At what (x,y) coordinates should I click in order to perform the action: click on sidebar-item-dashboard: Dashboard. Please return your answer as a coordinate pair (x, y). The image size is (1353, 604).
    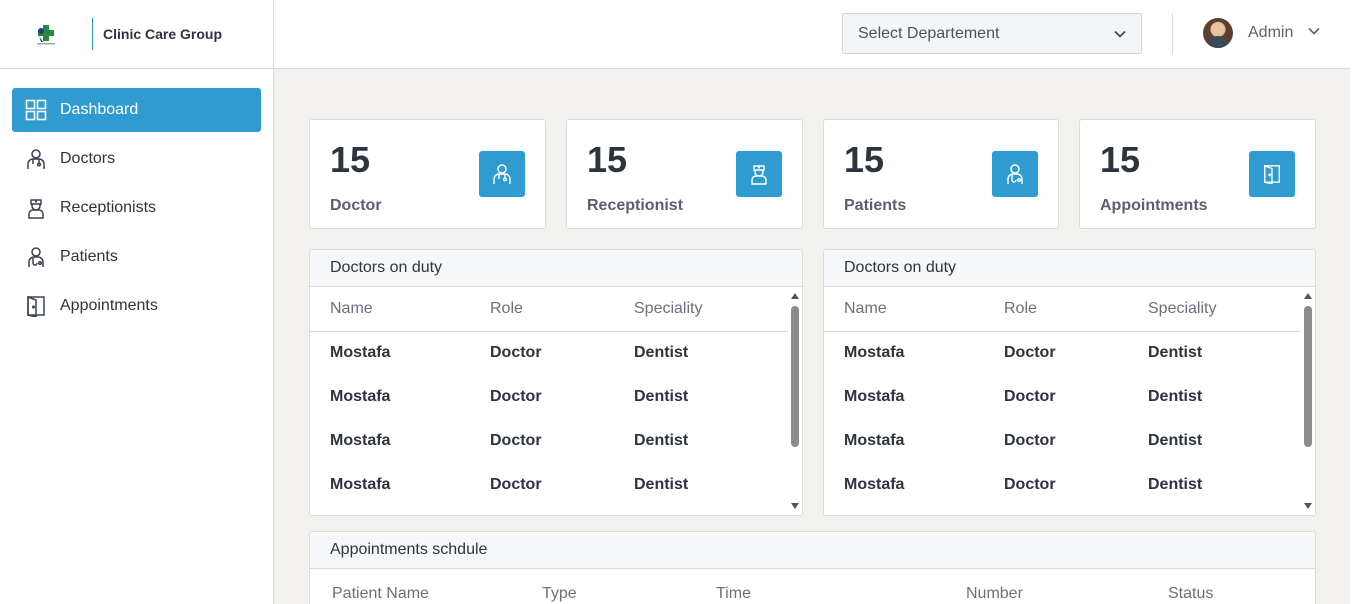
    Looking at the image, I should click on (136, 110).